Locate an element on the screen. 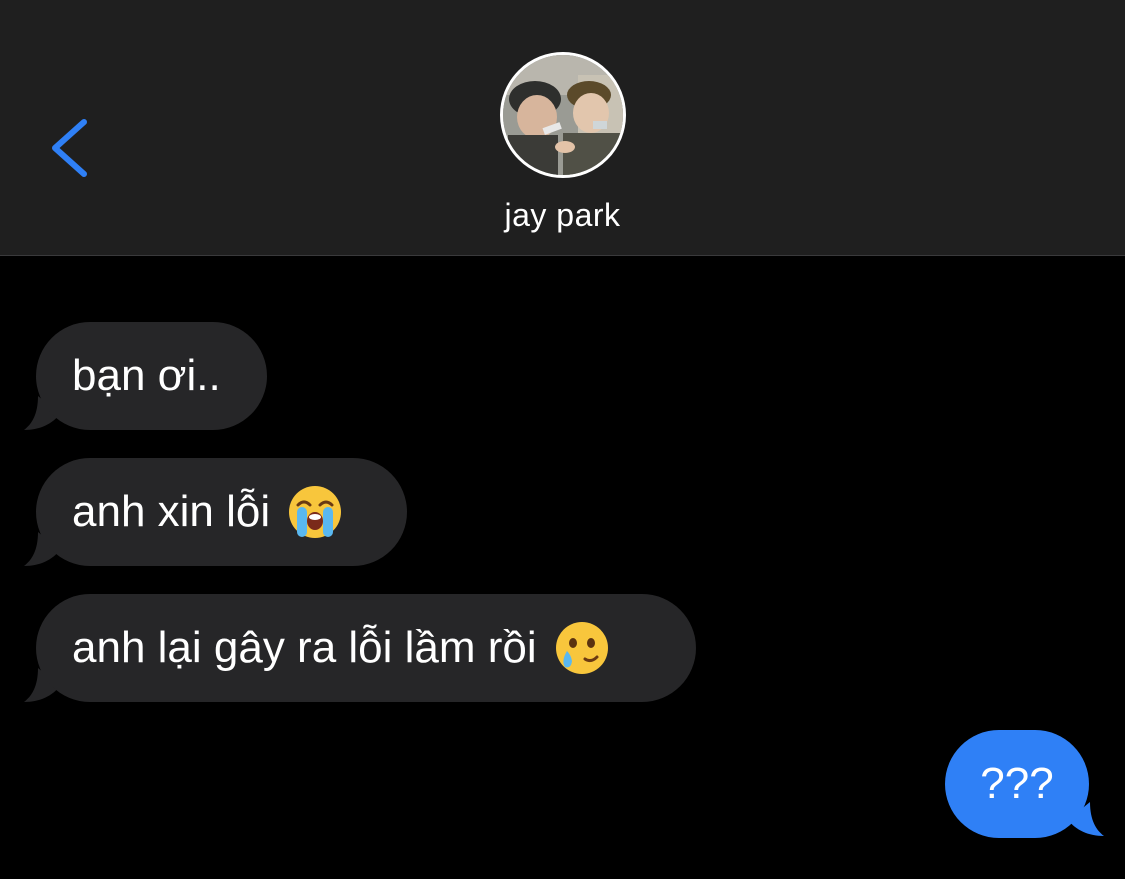 The image size is (1125, 879). message-text: ??? is located at coordinates (1017, 783).